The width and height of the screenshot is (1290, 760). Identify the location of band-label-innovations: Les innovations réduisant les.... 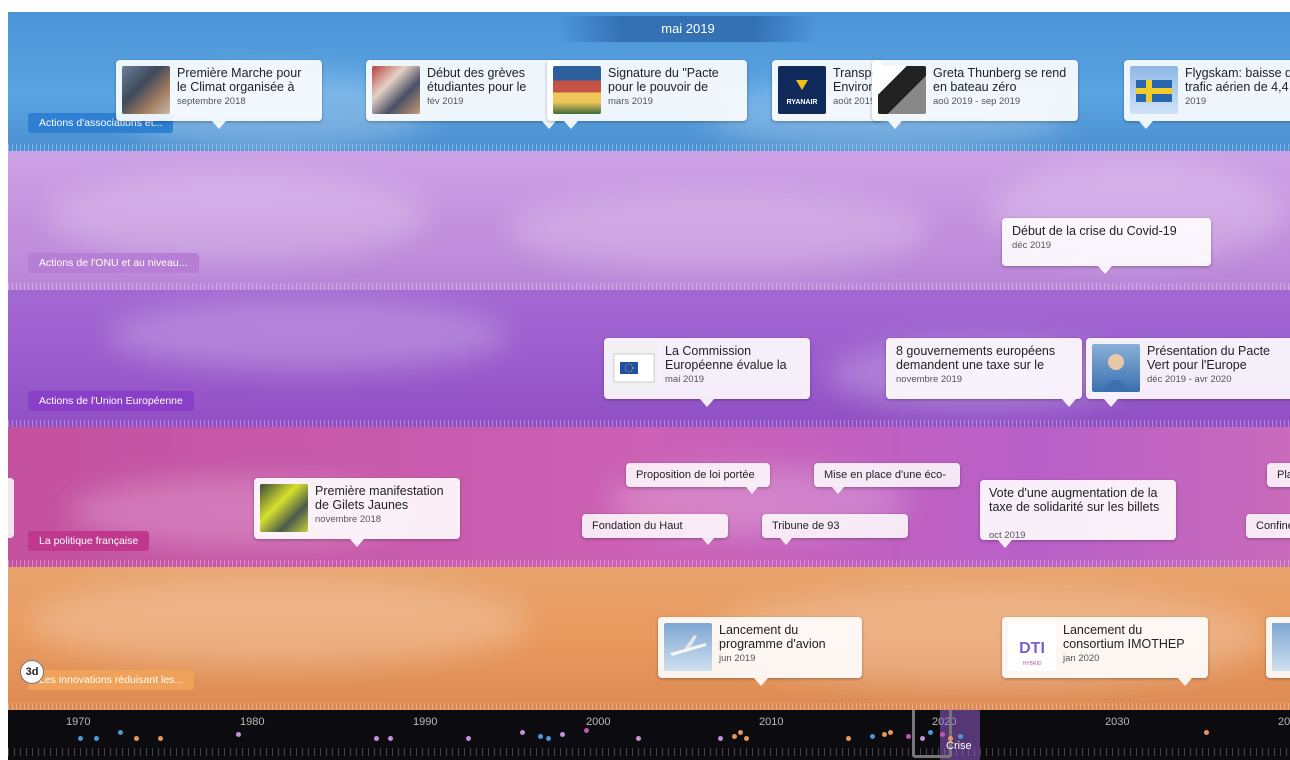
(111, 680).